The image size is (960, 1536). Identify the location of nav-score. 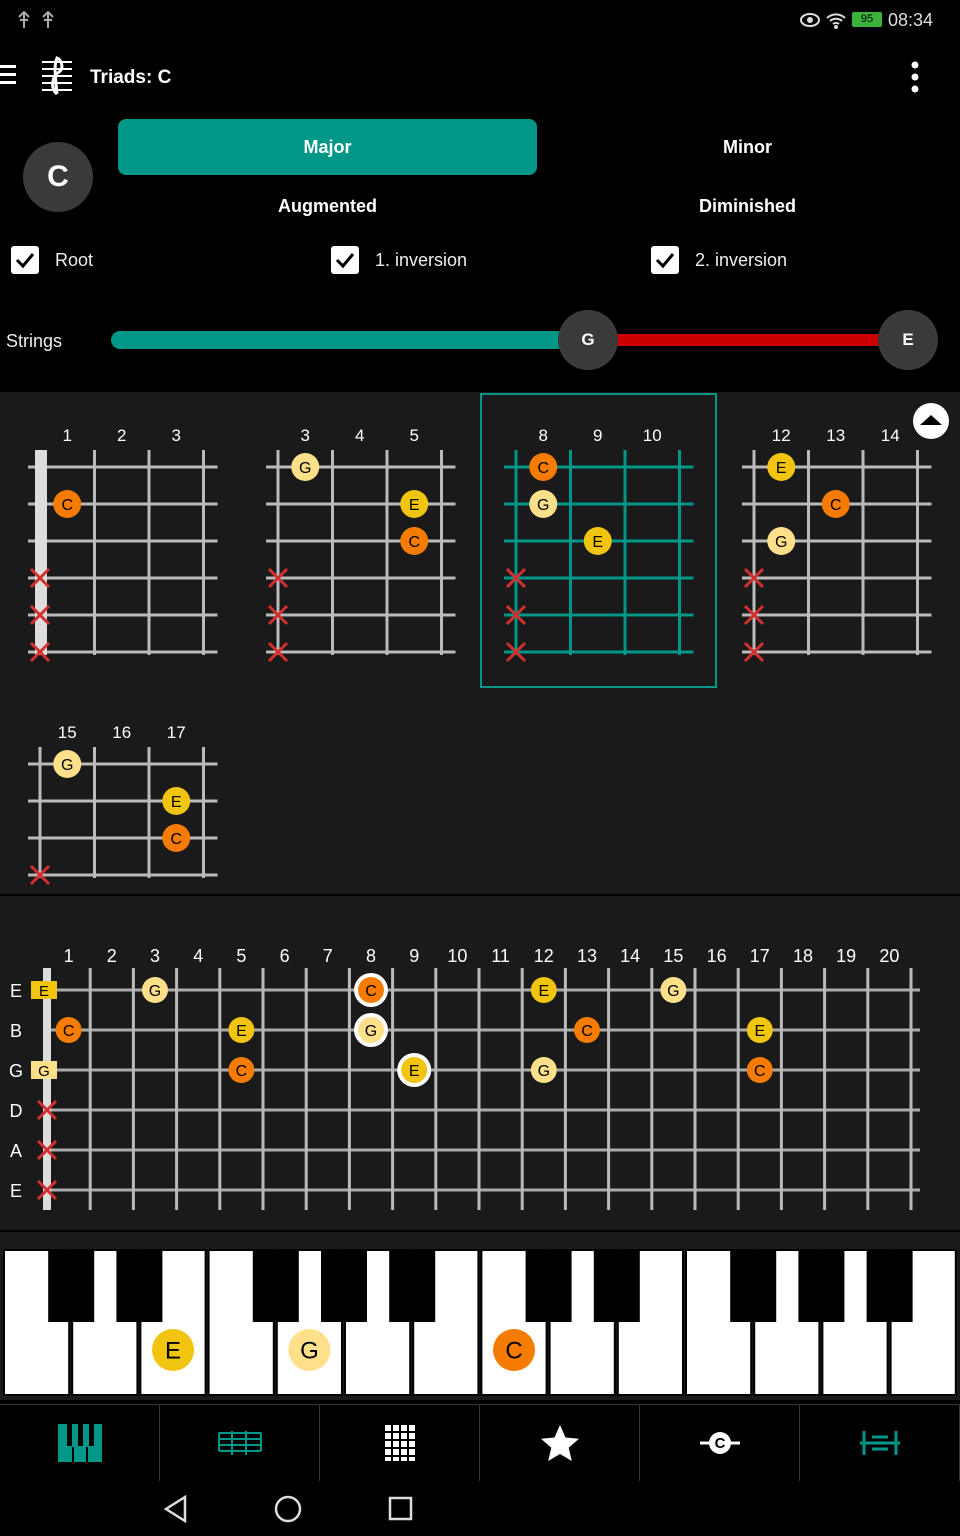
(240, 1442).